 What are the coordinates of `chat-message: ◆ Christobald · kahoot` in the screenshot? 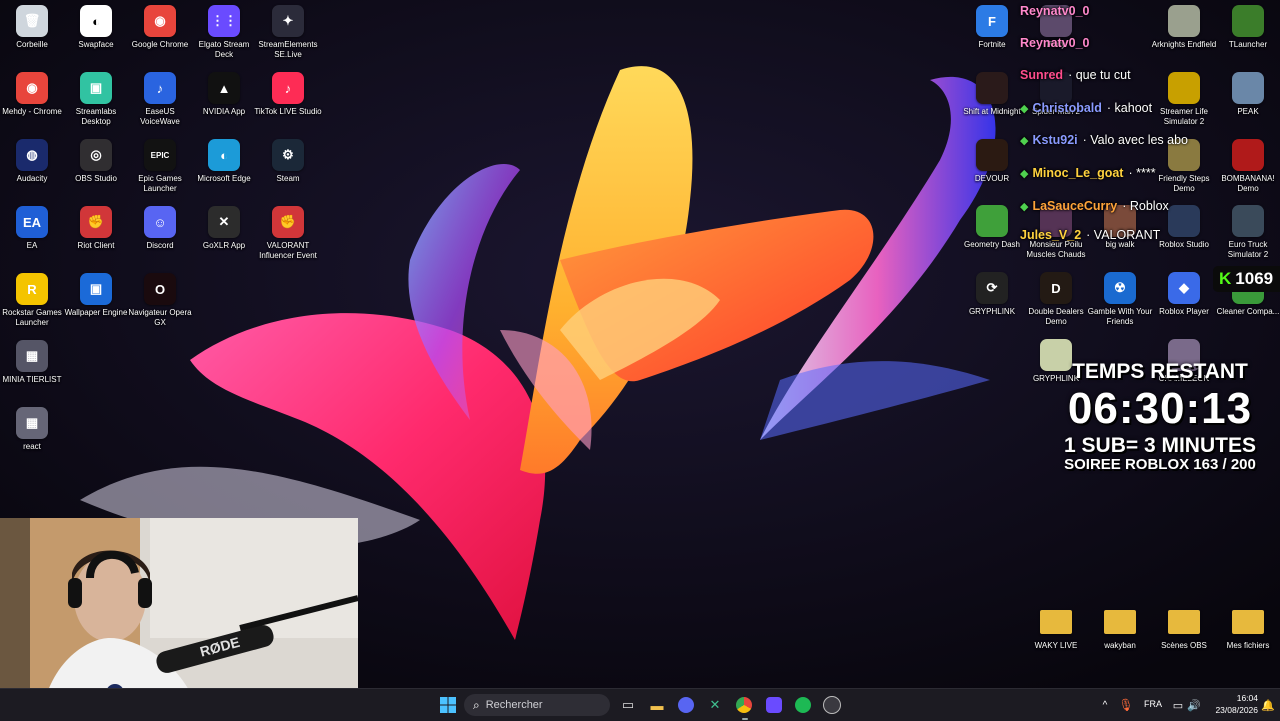 It's located at (1086, 108).